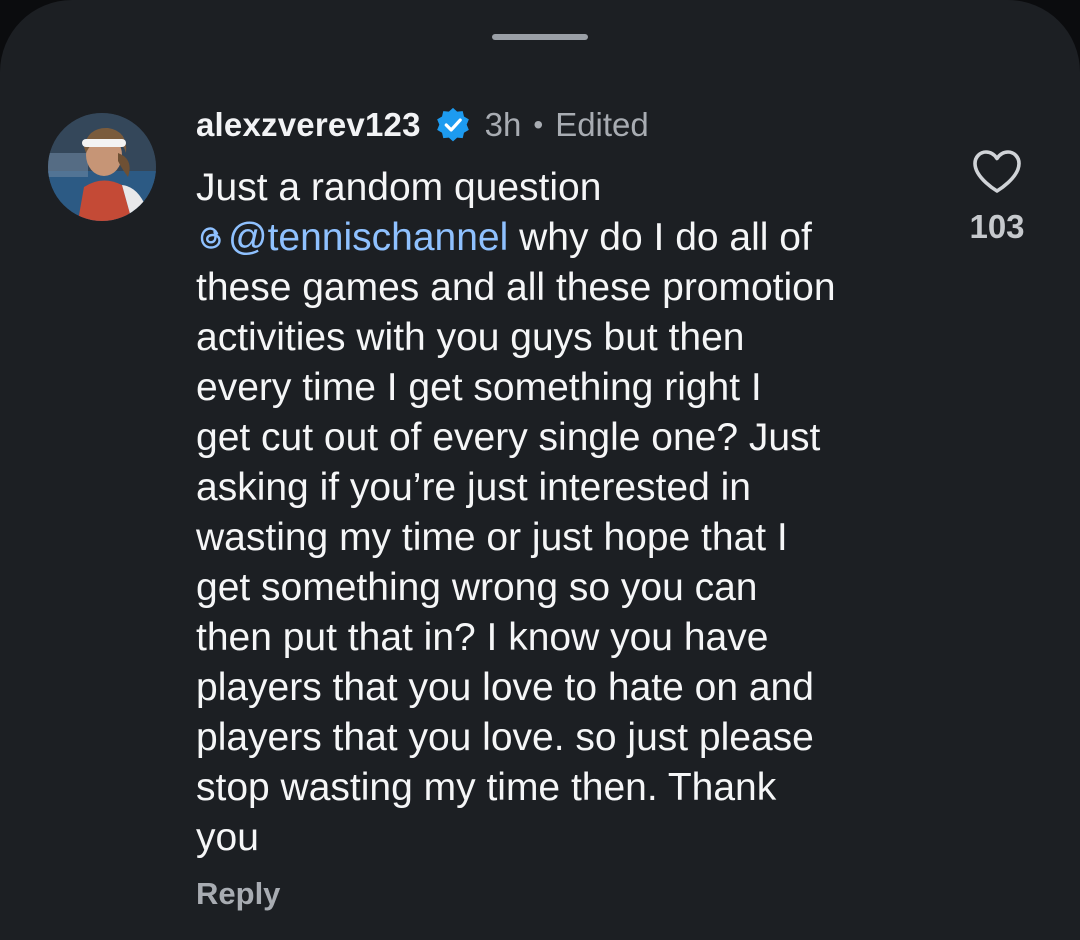 The width and height of the screenshot is (1080, 940). Describe the element at coordinates (482, 637) in the screenshot. I see `comment-line: then put that in? I know you have` at that location.